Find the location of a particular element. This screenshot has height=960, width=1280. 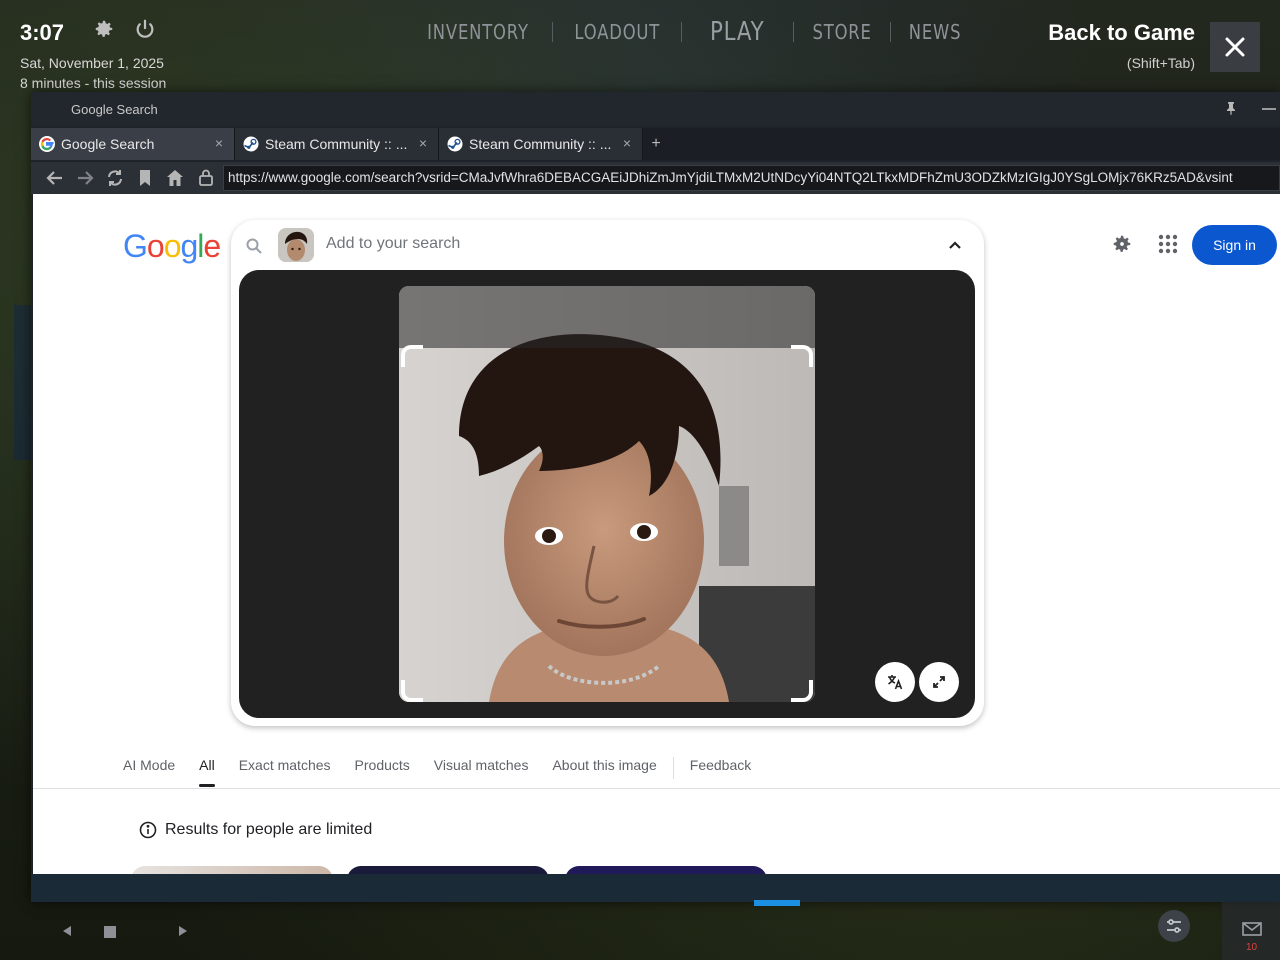

tab-products: Products is located at coordinates (382, 772).